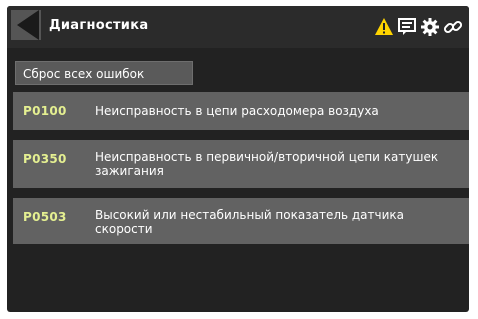 Image resolution: width=478 pixels, height=319 pixels. Describe the element at coordinates (407, 27) in the screenshot. I see `message-icon` at that location.